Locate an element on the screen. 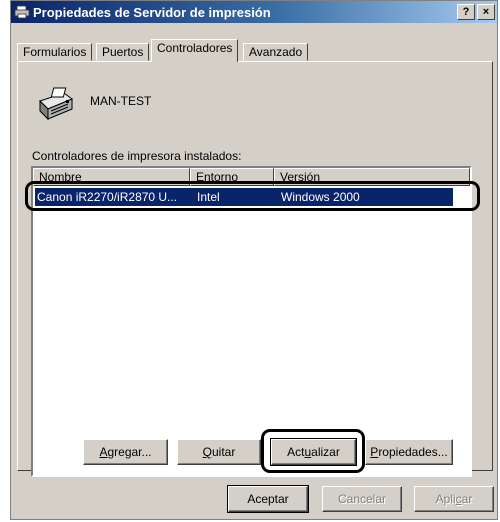 The image size is (500, 522). title-bar: Propiedades de Servidor de impresión ? × is located at coordinates (254, 12).